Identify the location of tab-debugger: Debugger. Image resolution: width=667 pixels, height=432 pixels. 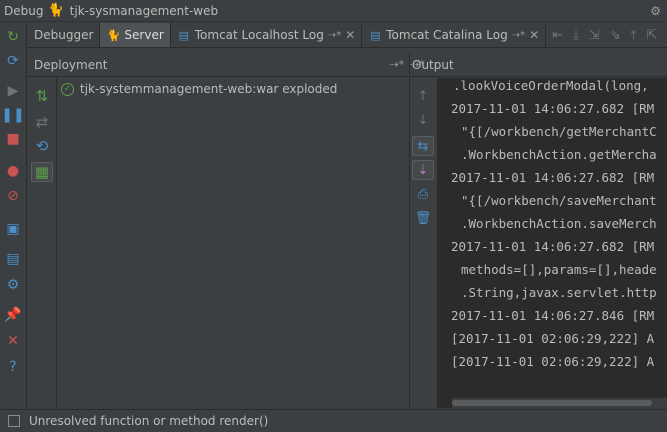
(64, 35).